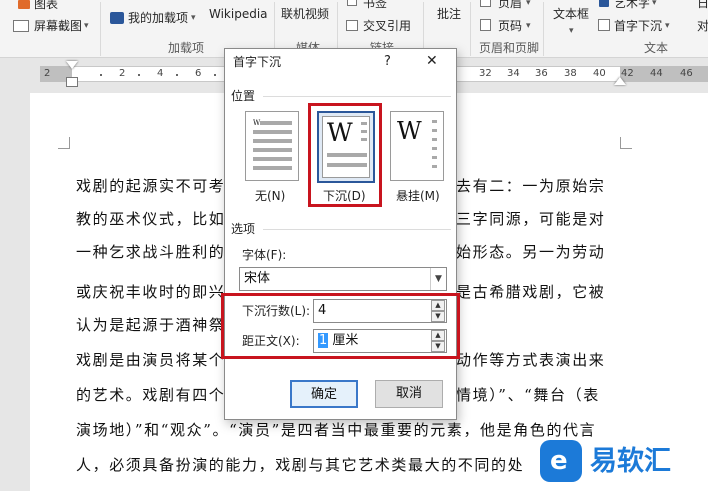 This screenshot has width=708, height=491. I want to click on dropcap-option-dropped: W, so click(346, 147).